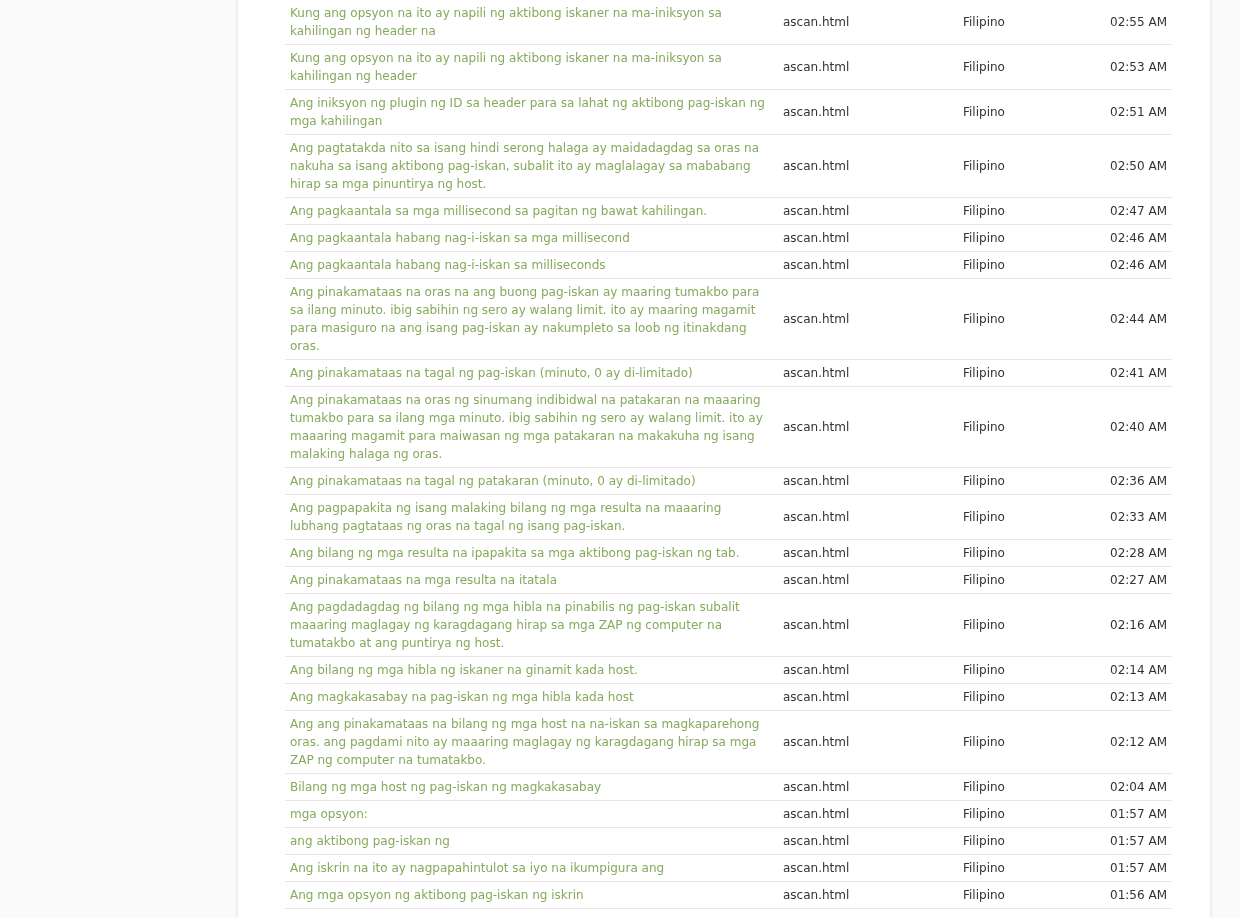  I want to click on translation-link: Ang pagkaantala habang nag-i-iskan sa mga millisecond, so click(529, 238).